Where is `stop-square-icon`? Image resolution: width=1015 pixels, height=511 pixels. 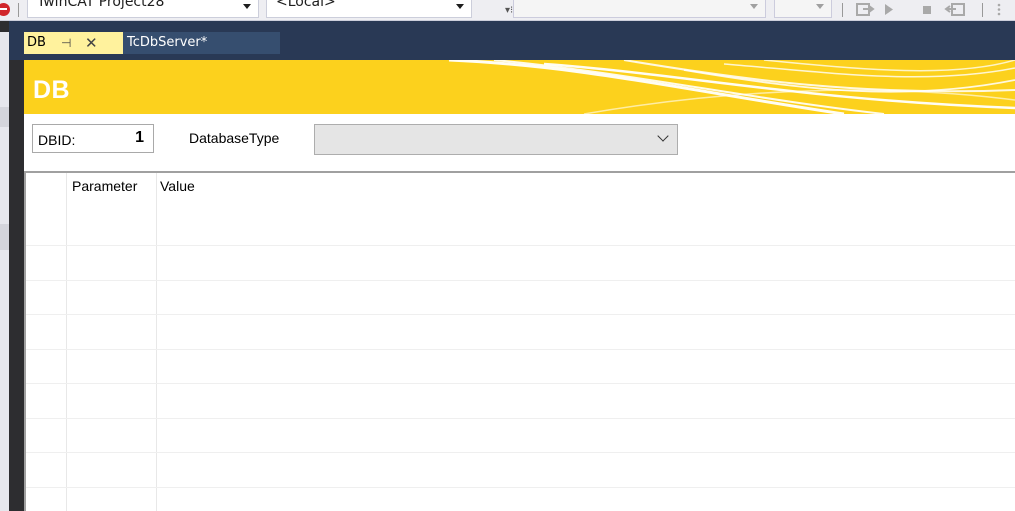 stop-square-icon is located at coordinates (927, 9).